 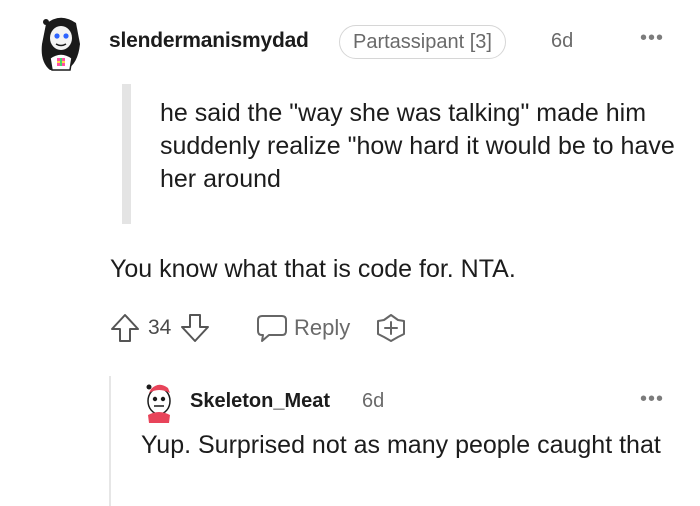 What do you see at coordinates (260, 401) in the screenshot?
I see `reply-author-name: Skeleton_Meat` at bounding box center [260, 401].